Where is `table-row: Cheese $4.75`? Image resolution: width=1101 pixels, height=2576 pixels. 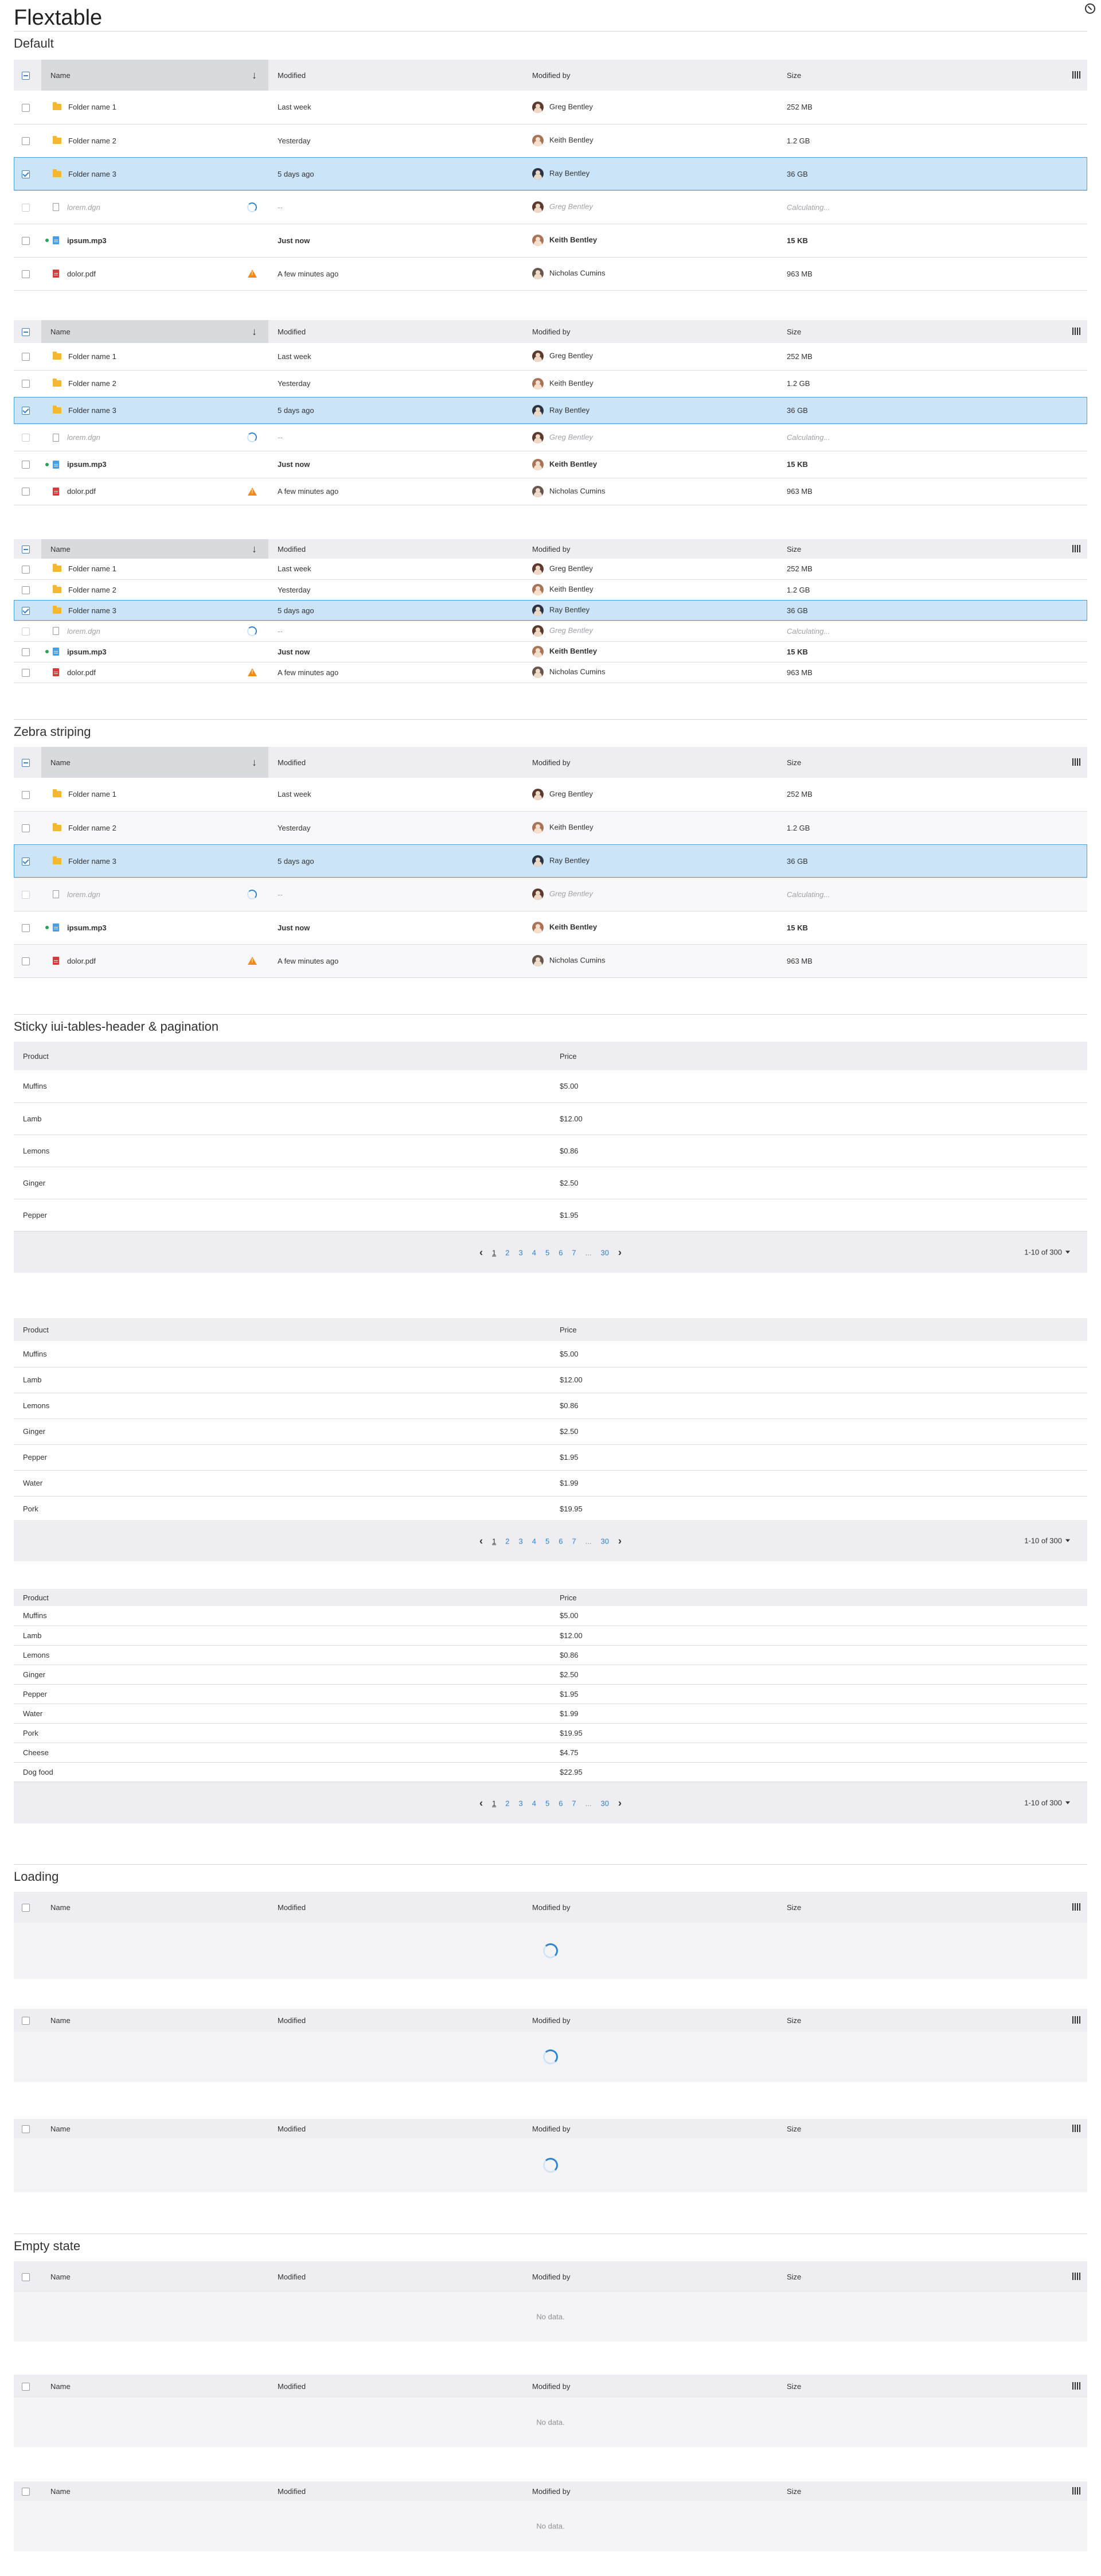 table-row: Cheese $4.75 is located at coordinates (550, 1752).